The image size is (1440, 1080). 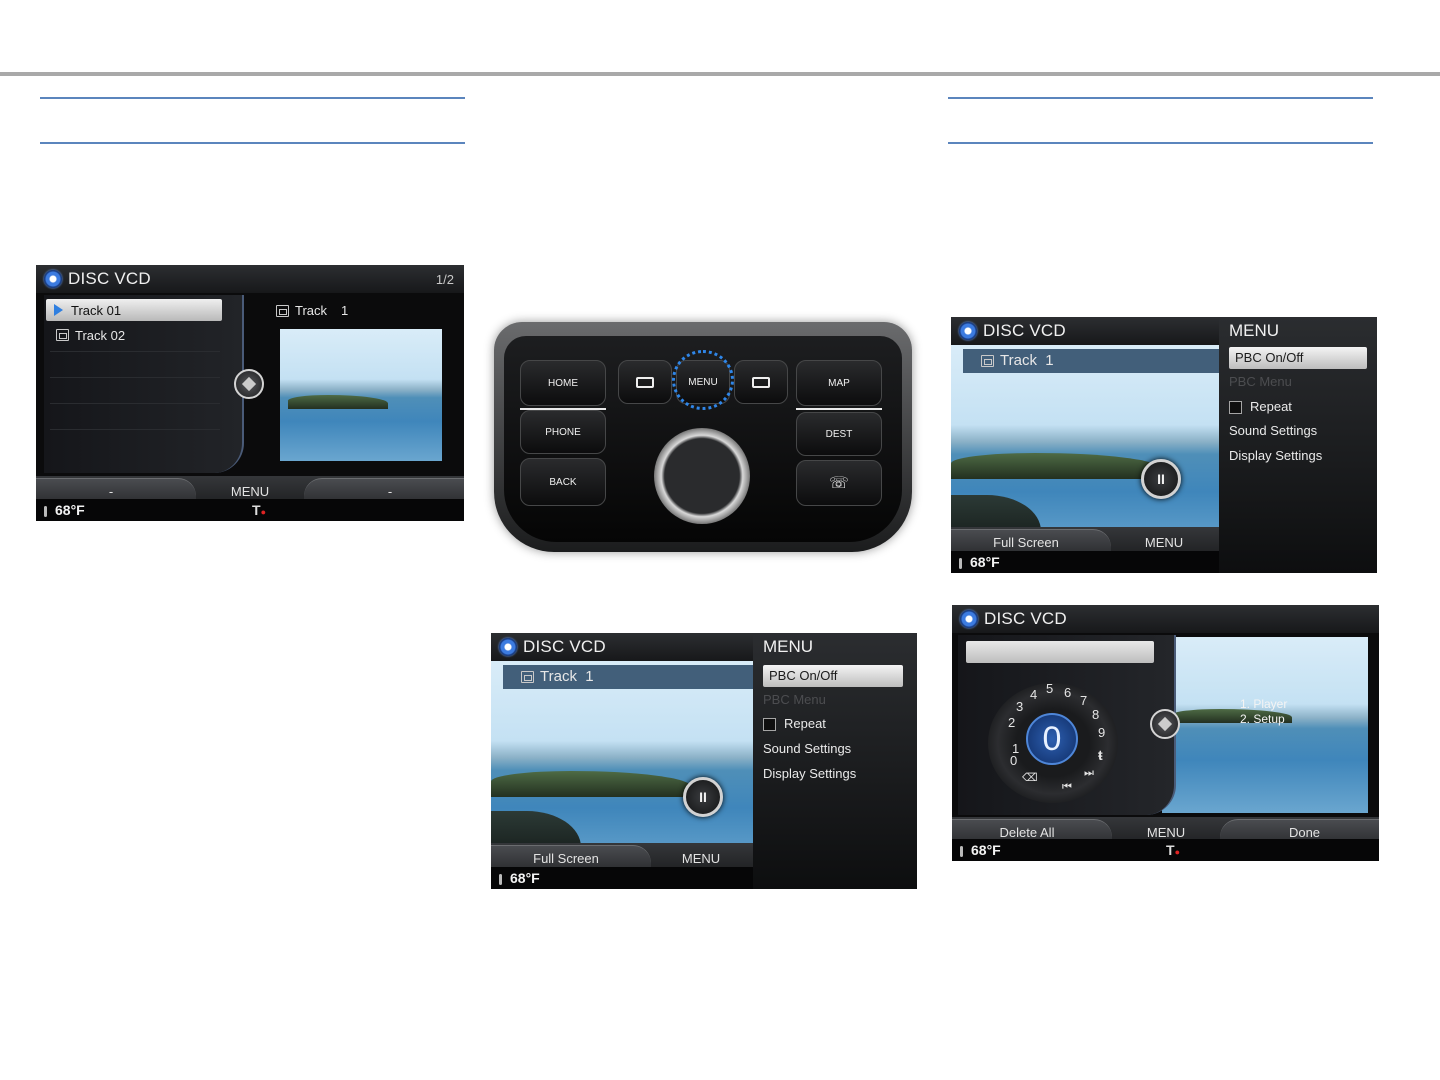 I want to click on voice-icon: ☏, so click(x=838, y=483).